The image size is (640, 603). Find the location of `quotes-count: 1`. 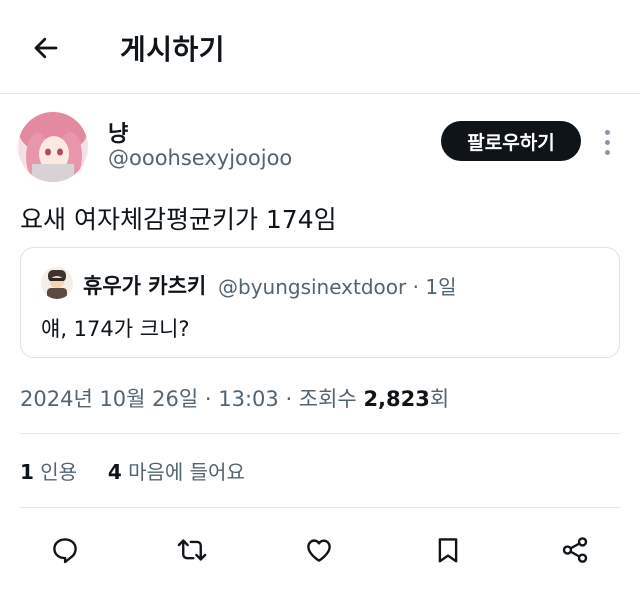

quotes-count: 1 is located at coordinates (27, 472).